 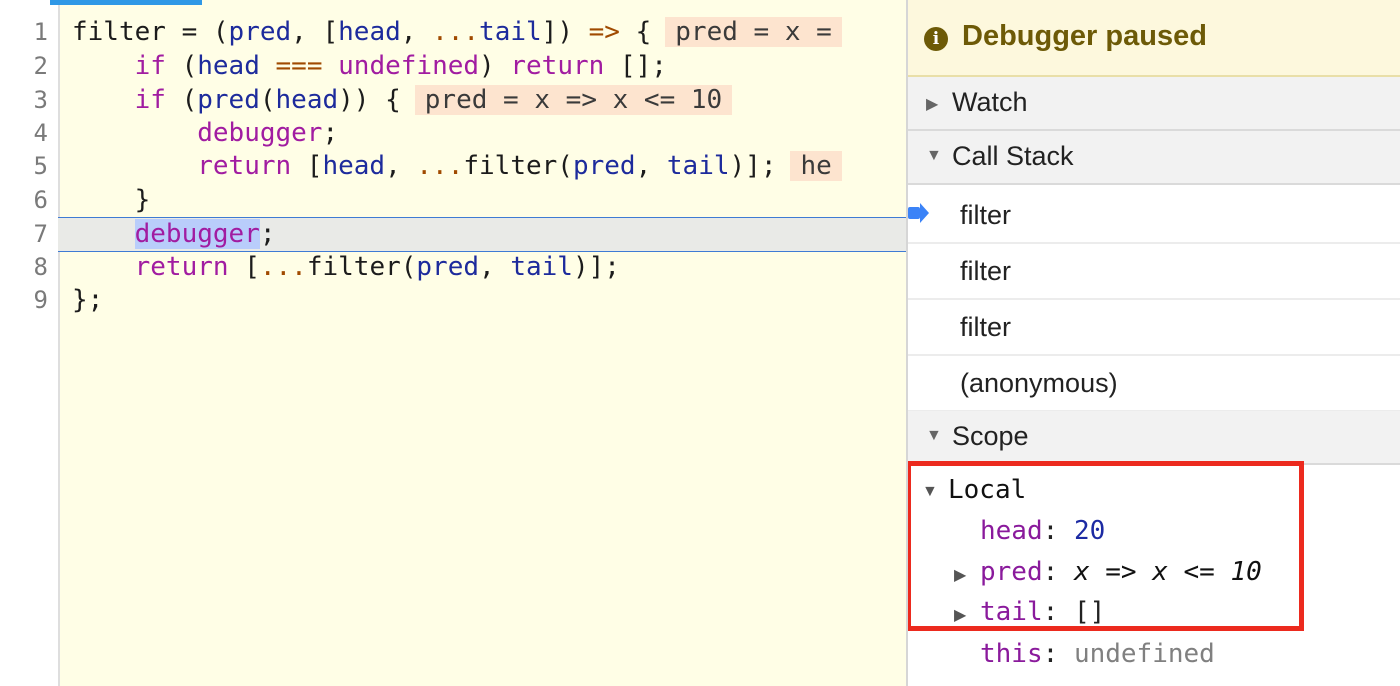 What do you see at coordinates (1039, 383) in the screenshot?
I see `frame-name: (anonymous)` at bounding box center [1039, 383].